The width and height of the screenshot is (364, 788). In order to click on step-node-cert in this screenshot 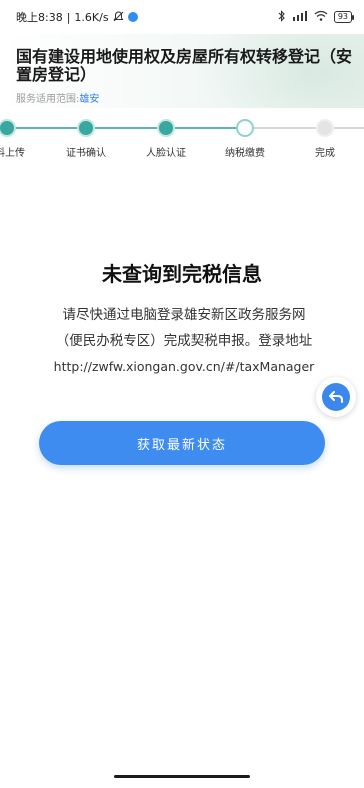, I will do `click(86, 128)`.